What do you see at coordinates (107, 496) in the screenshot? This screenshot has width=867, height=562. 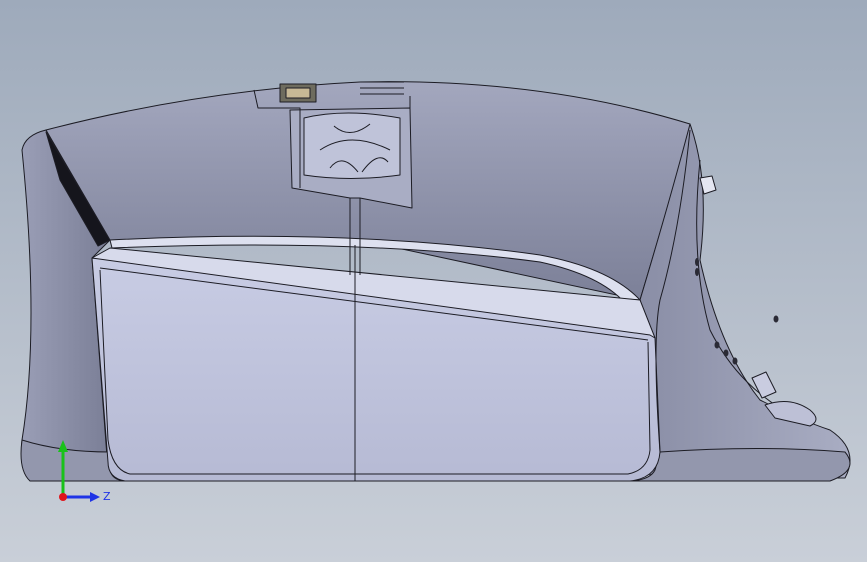 I see `z-axis-label: Z` at bounding box center [107, 496].